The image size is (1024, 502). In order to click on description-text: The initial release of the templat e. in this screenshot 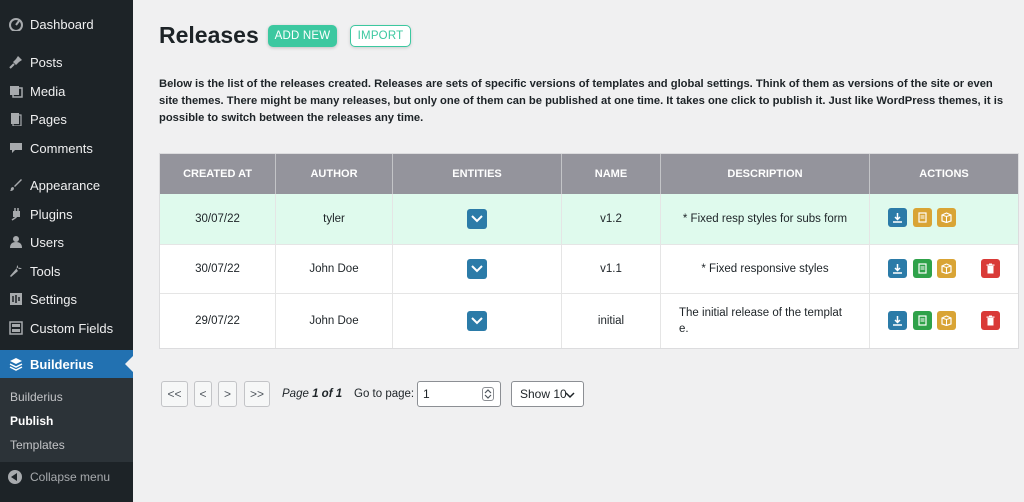, I will do `click(761, 321)`.